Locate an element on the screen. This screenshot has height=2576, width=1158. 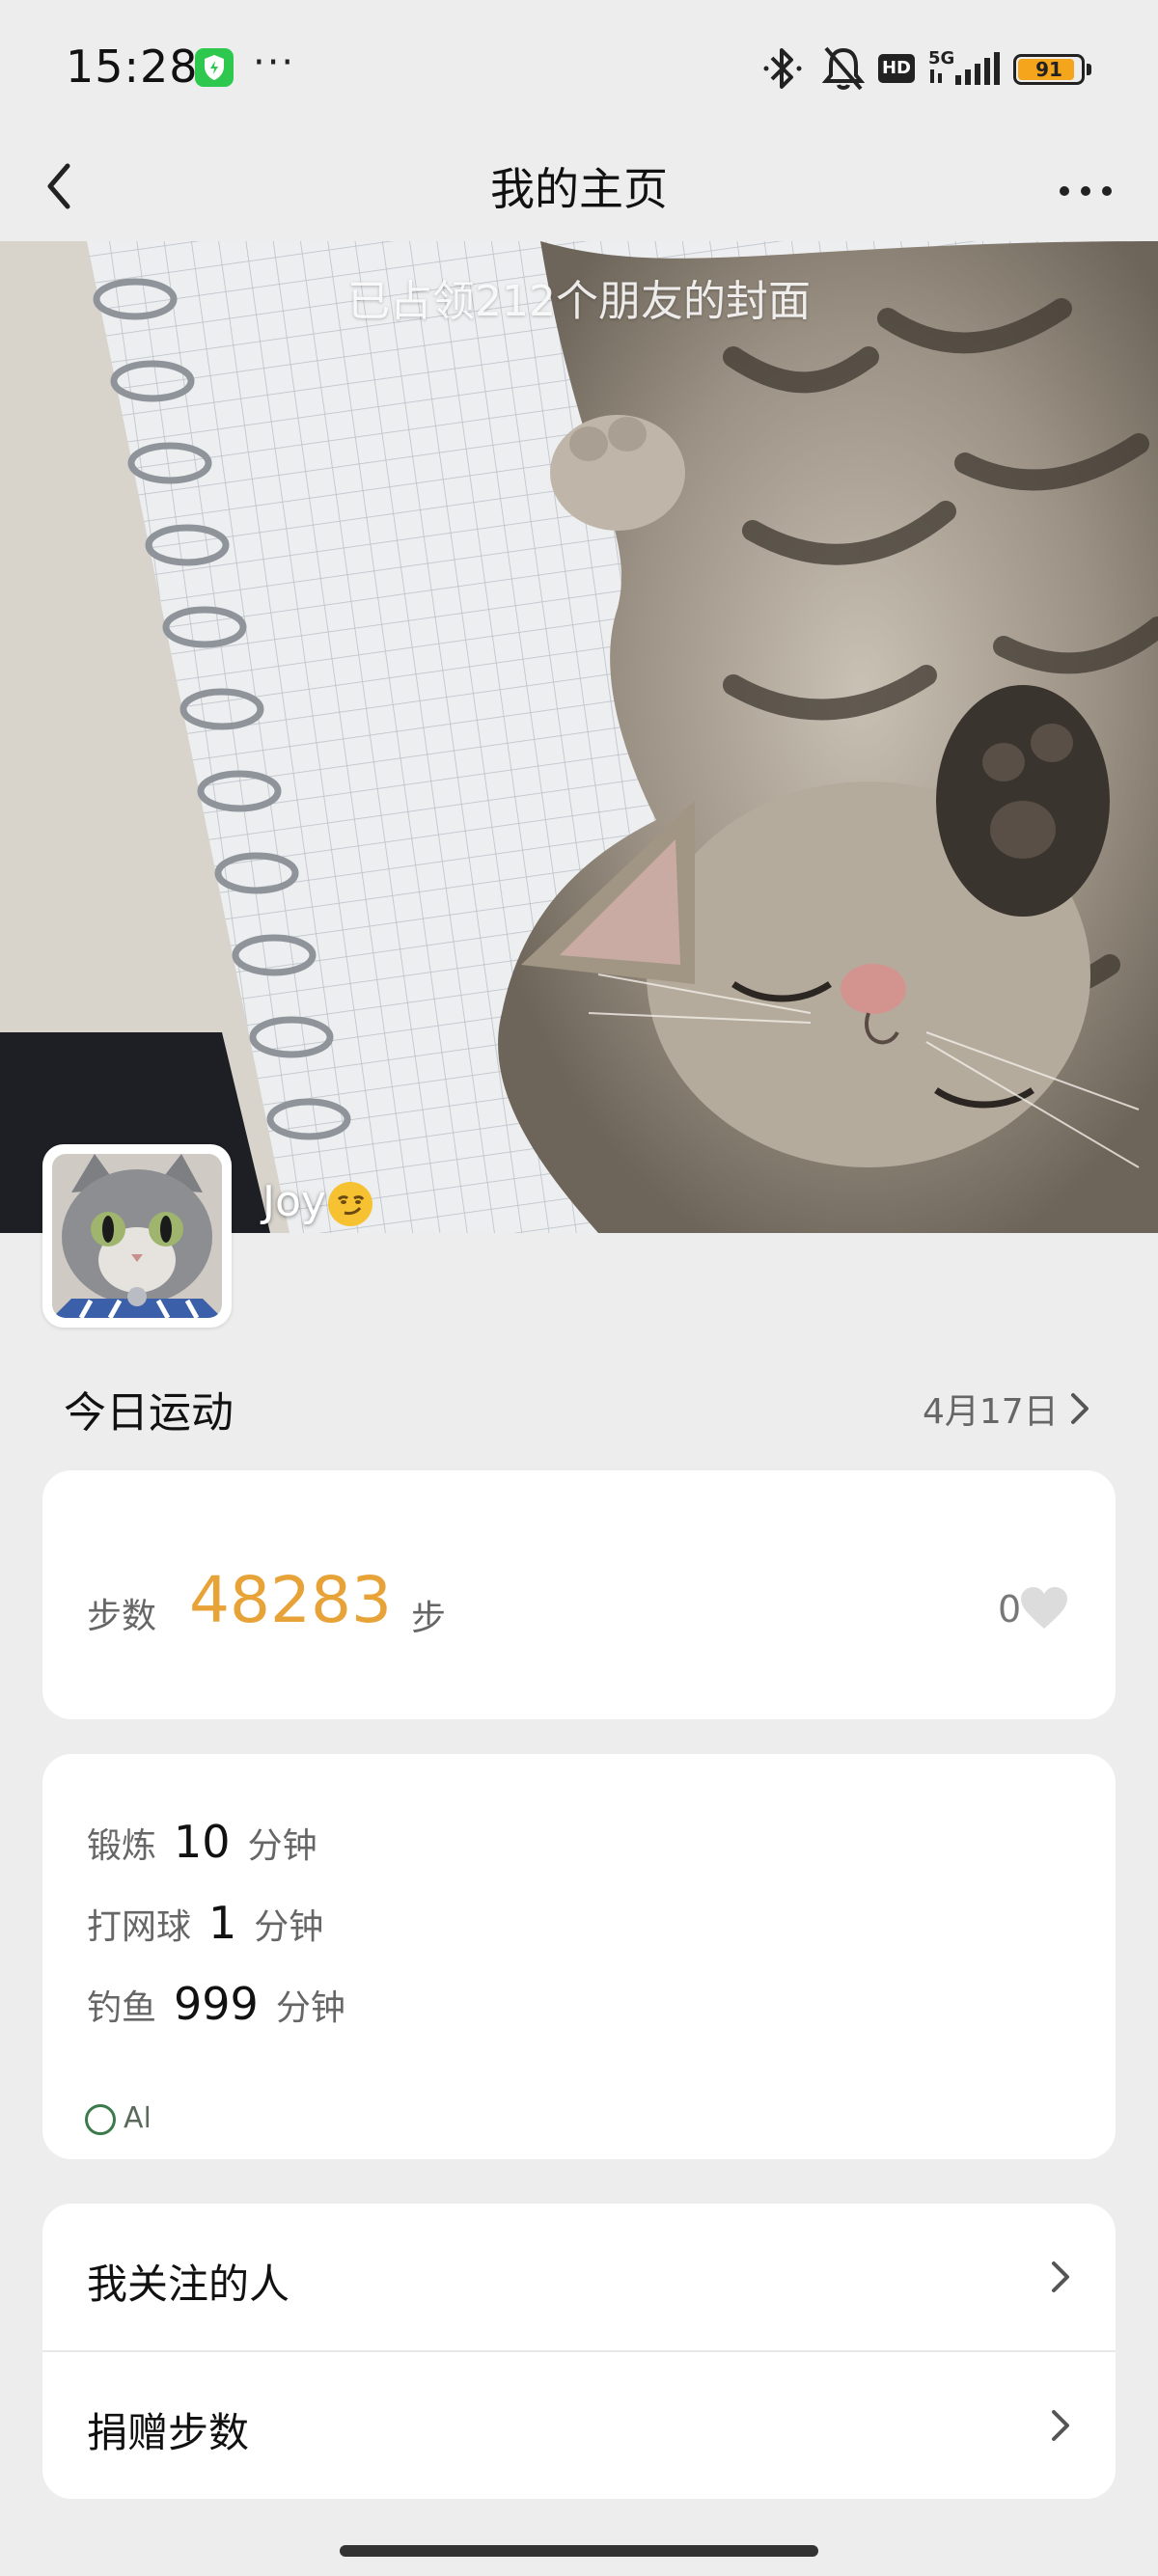
activity-value: 1 is located at coordinates (222, 1923).